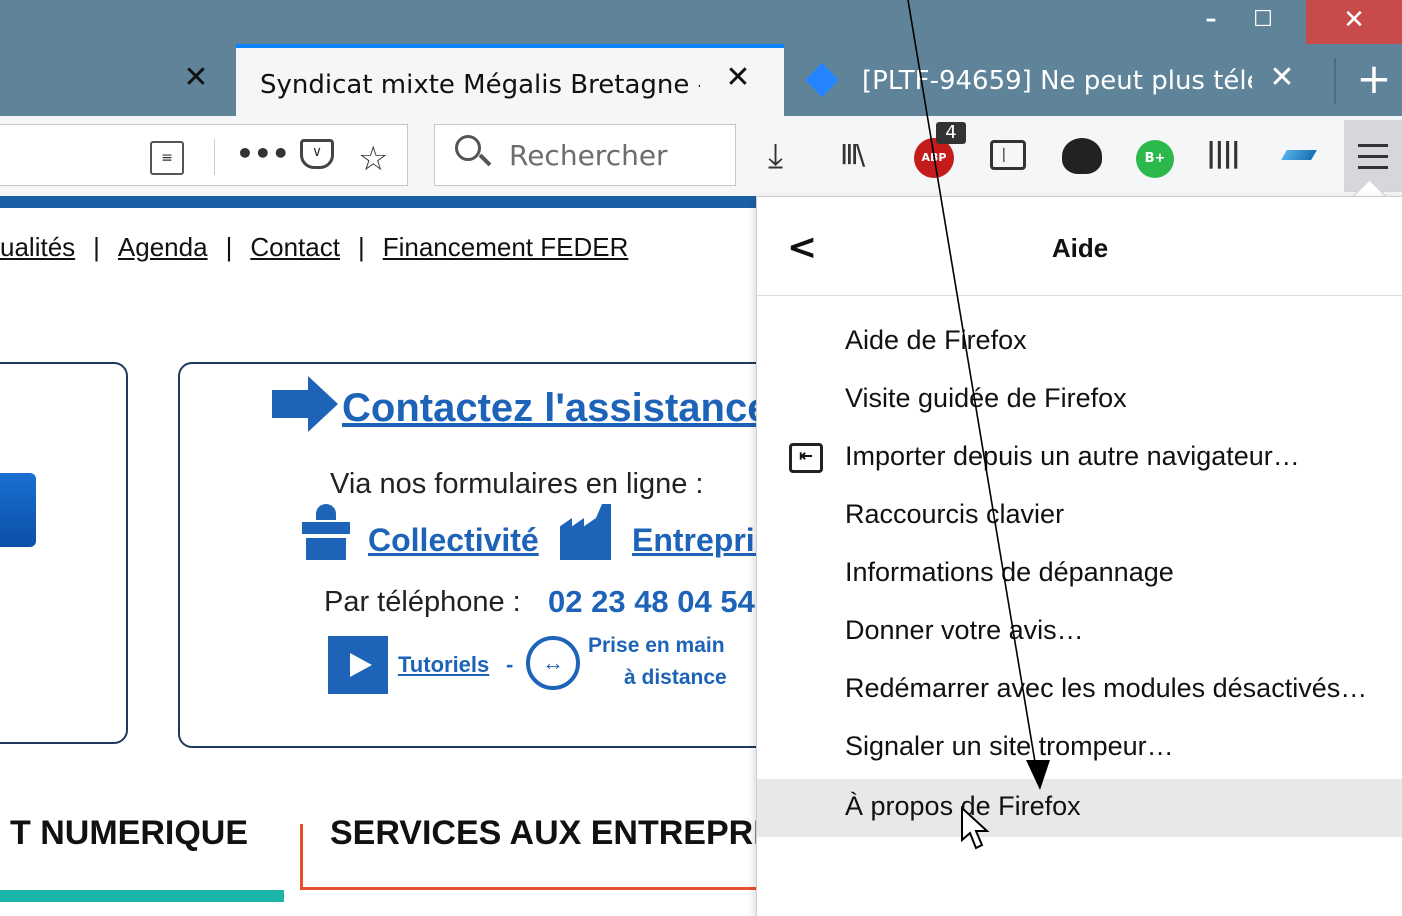 The image size is (1402, 916). What do you see at coordinates (18, 510) in the screenshot?
I see `left-blue-button` at bounding box center [18, 510].